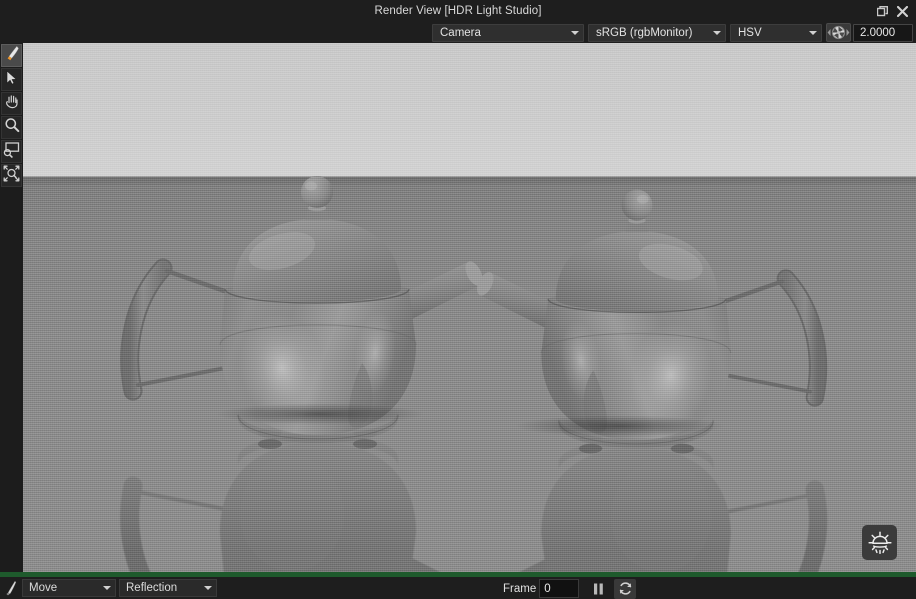 This screenshot has height=599, width=916. I want to click on pan-tool, so click(11, 103).